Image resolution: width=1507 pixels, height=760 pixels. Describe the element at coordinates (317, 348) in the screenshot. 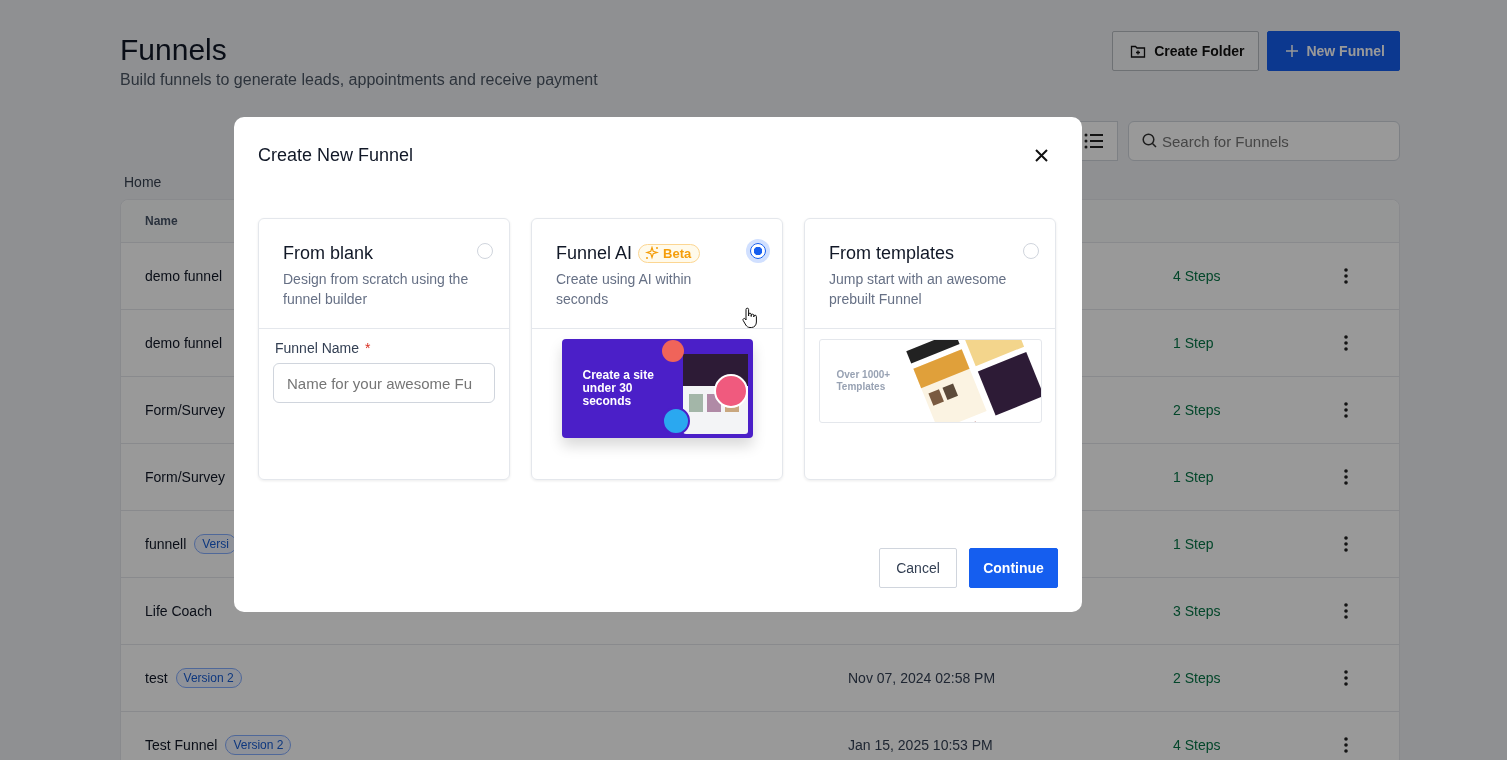

I see `field-label: Funnel Name` at that location.